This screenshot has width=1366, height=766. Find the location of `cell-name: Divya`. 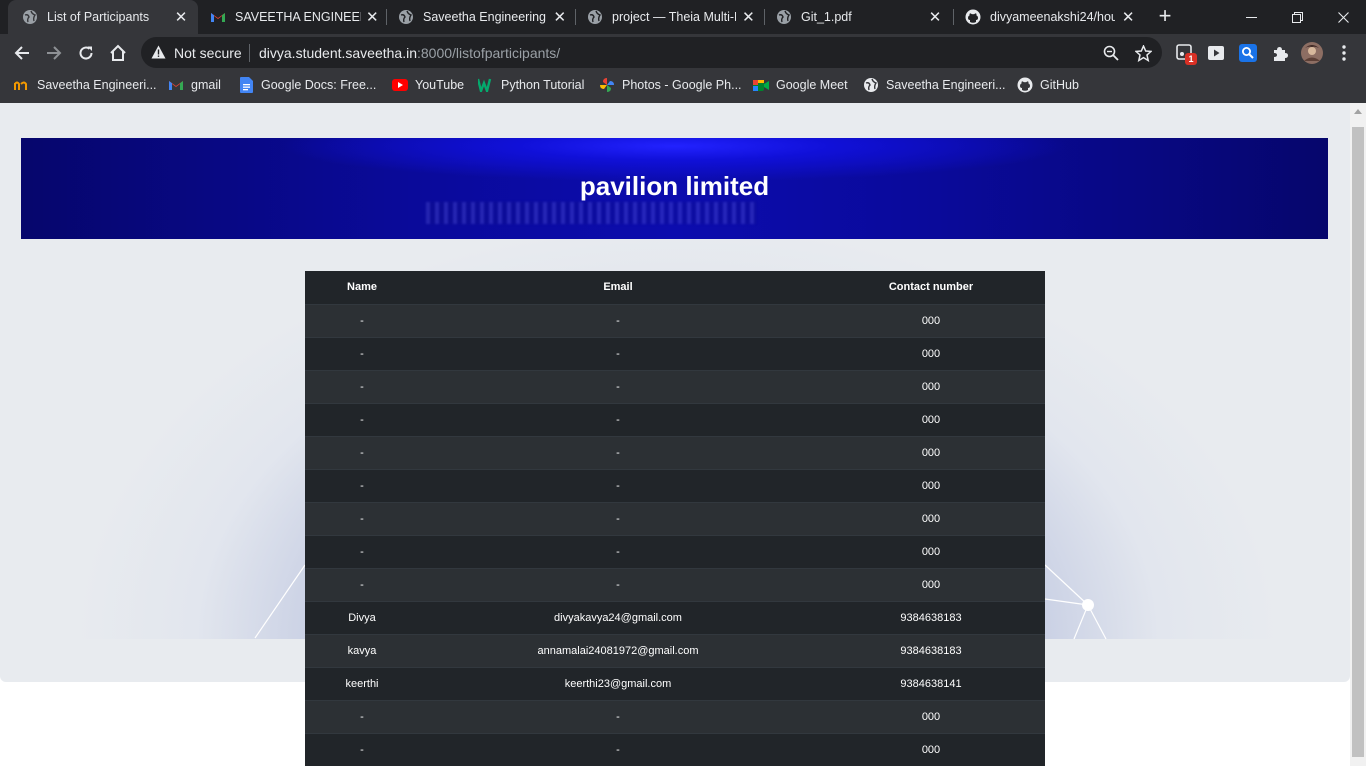

cell-name: Divya is located at coordinates (362, 617).